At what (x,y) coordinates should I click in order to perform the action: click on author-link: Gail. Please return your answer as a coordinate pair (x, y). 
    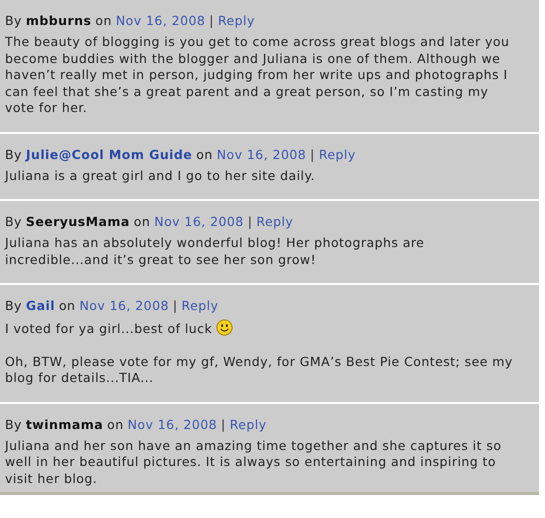
    Looking at the image, I should click on (40, 306).